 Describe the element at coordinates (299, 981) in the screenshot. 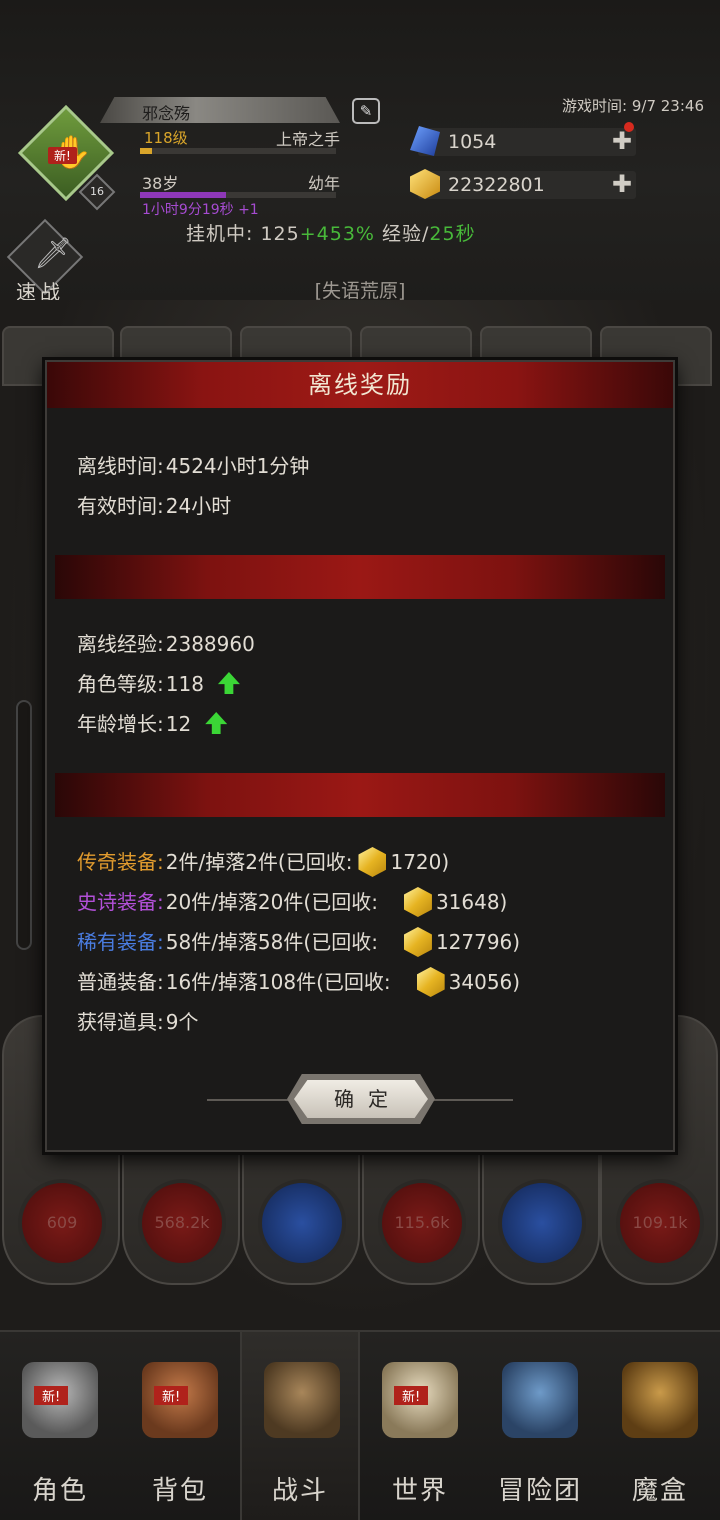

I see `common-equip-row: 普通装备: 16件/掉落108件(已回收: 34056)` at that location.